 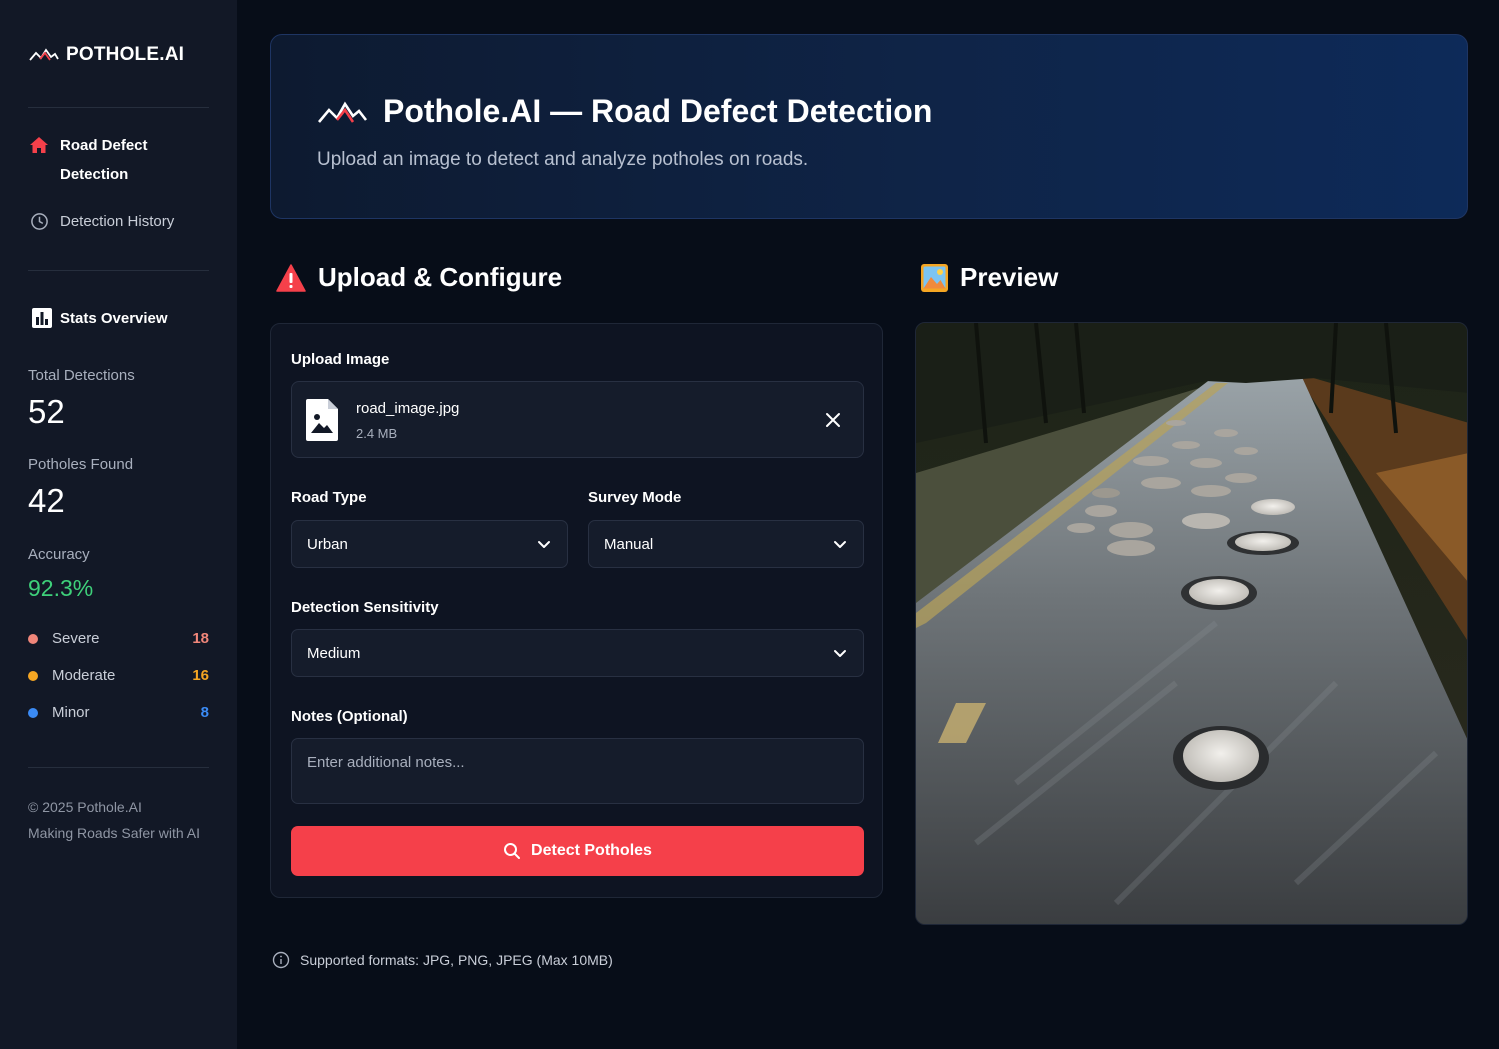 I want to click on potholes-found-label: Potholes Found, so click(x=81, y=464).